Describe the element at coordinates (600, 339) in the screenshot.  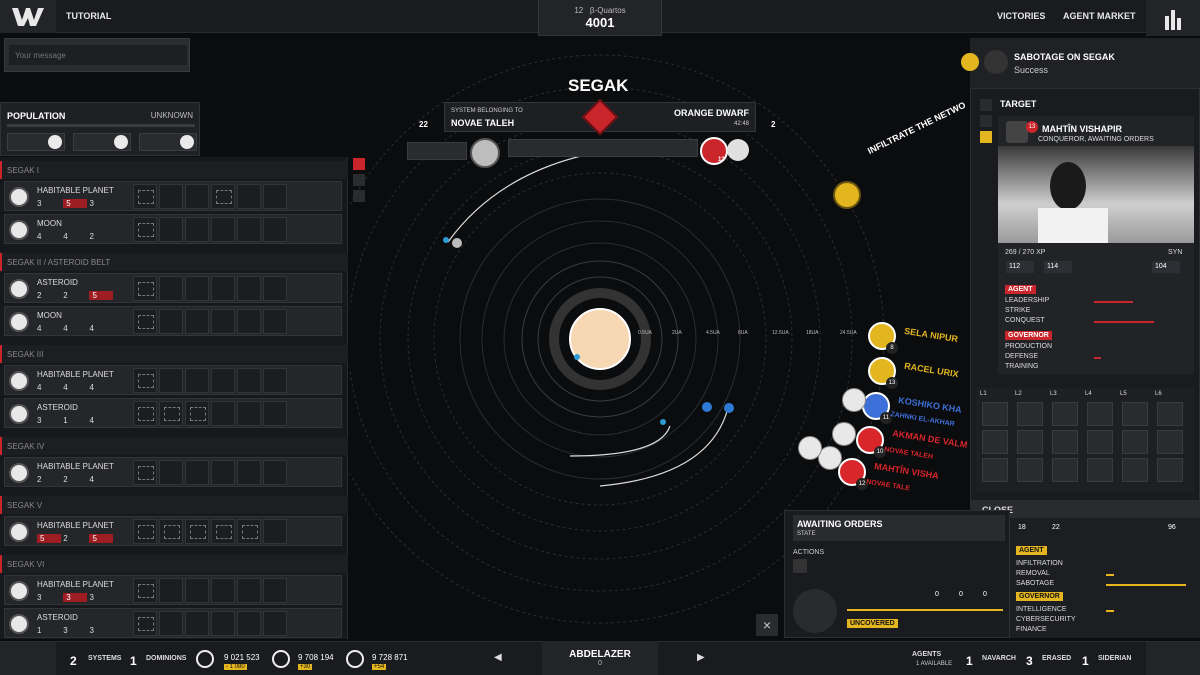
I see `star-orange-dwarf` at that location.